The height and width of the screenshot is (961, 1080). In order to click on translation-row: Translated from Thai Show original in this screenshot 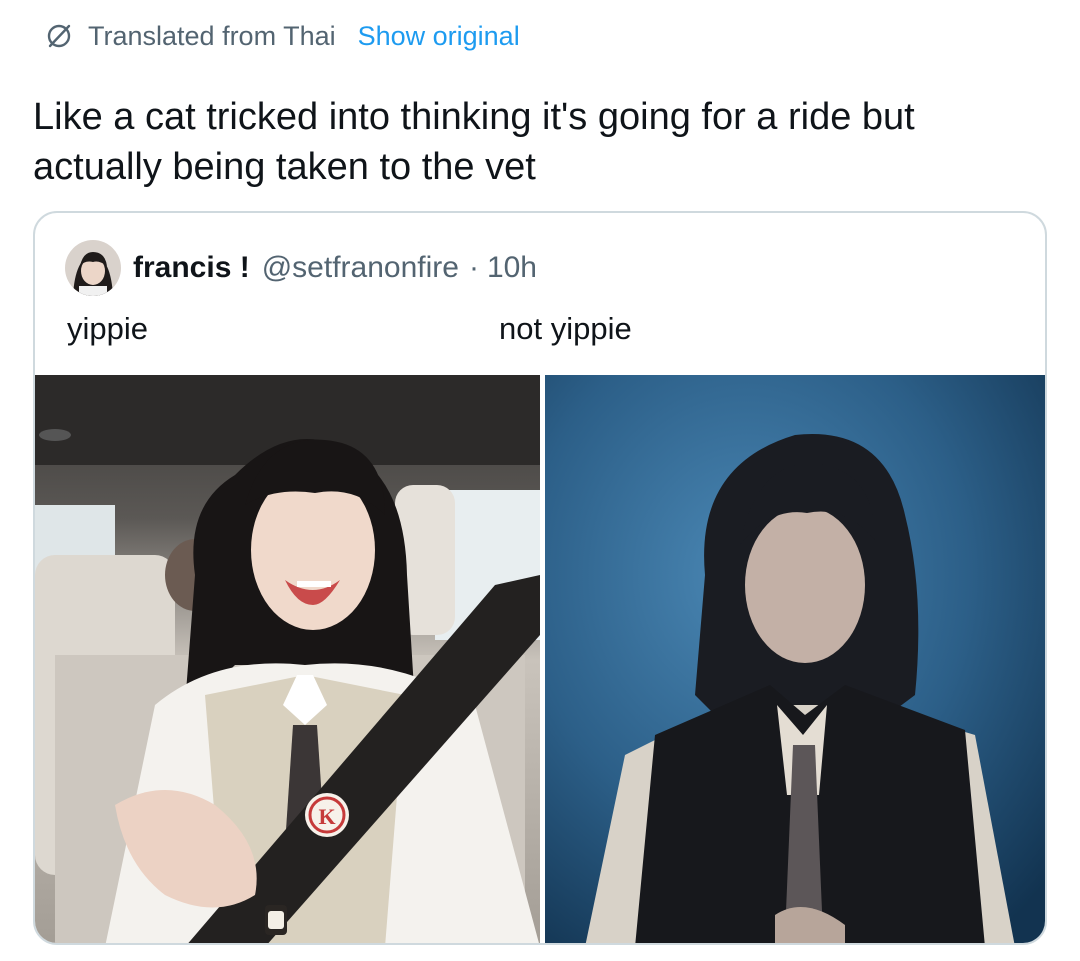, I will do `click(282, 36)`.